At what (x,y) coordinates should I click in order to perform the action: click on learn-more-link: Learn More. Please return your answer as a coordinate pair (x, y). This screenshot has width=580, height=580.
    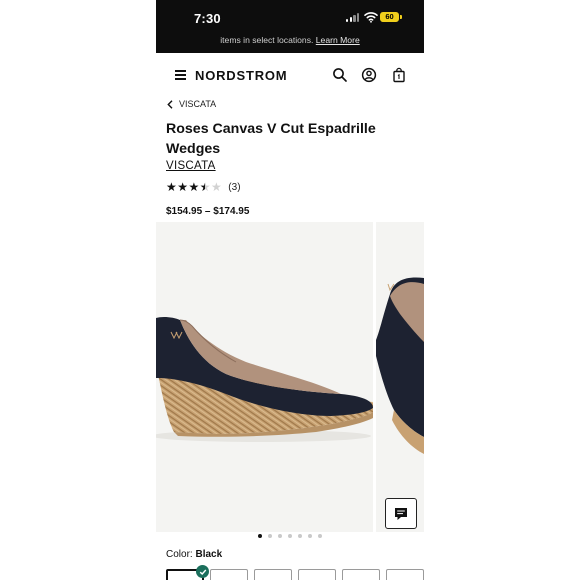
    Looking at the image, I should click on (338, 40).